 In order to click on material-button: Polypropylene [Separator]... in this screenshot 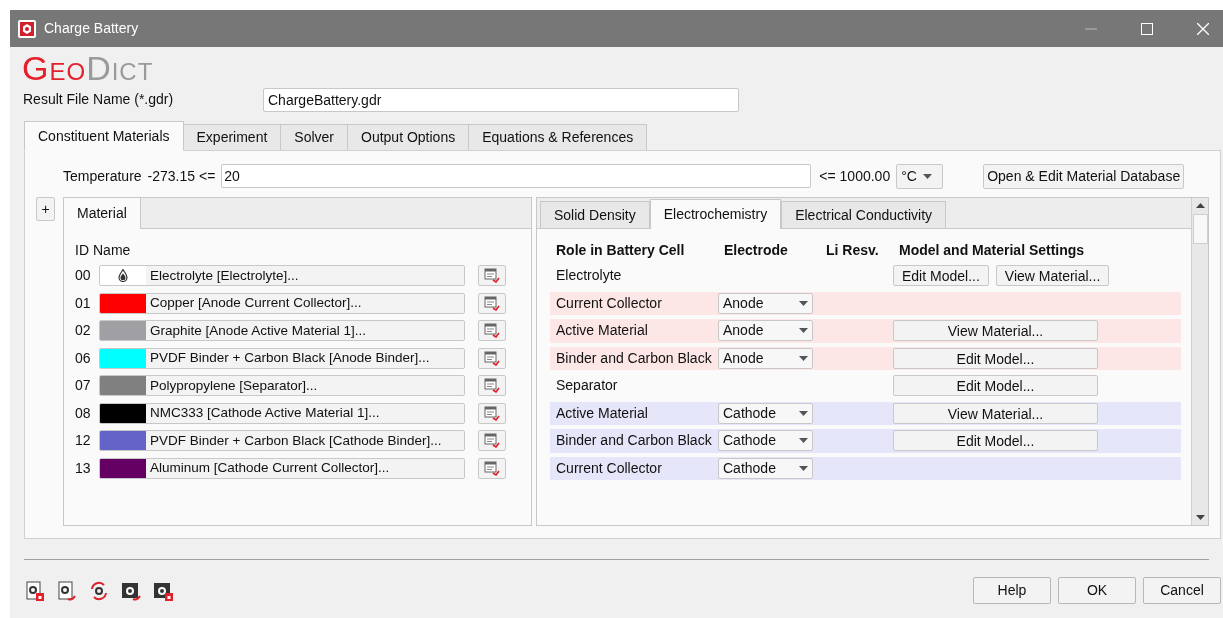, I will do `click(282, 386)`.